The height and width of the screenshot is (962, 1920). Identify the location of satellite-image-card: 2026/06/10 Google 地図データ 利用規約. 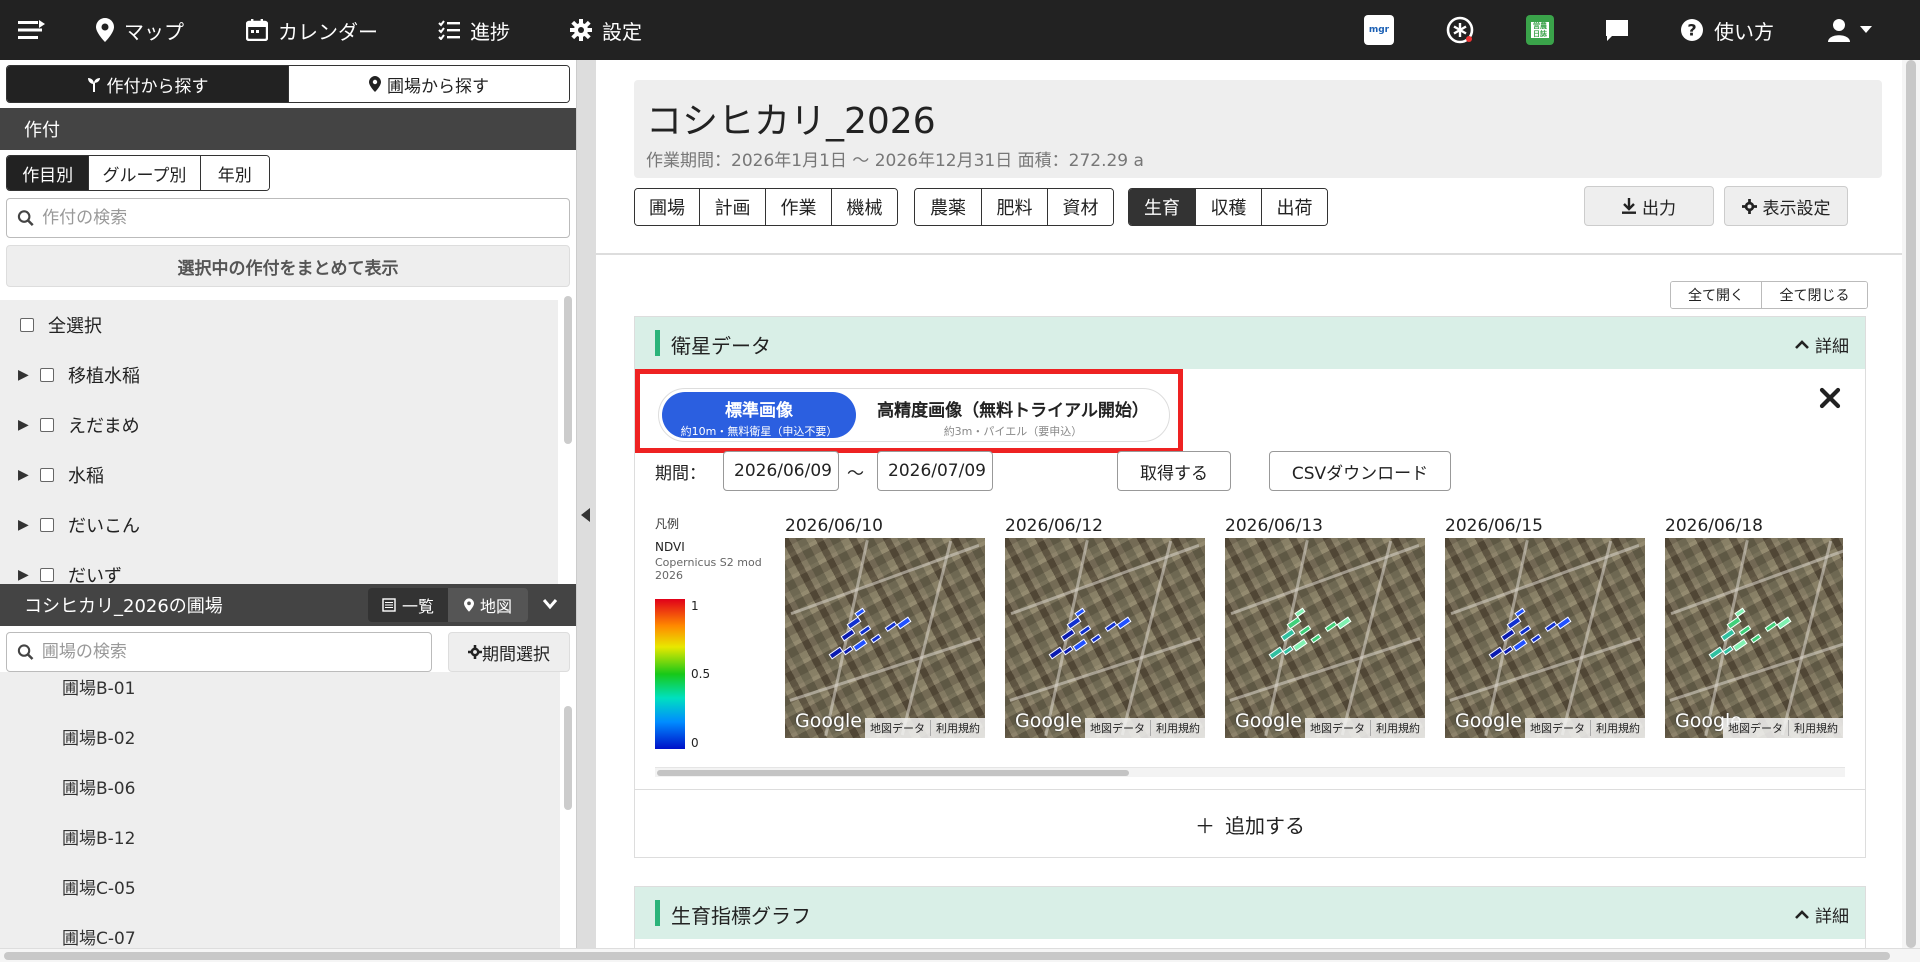
(885, 627).